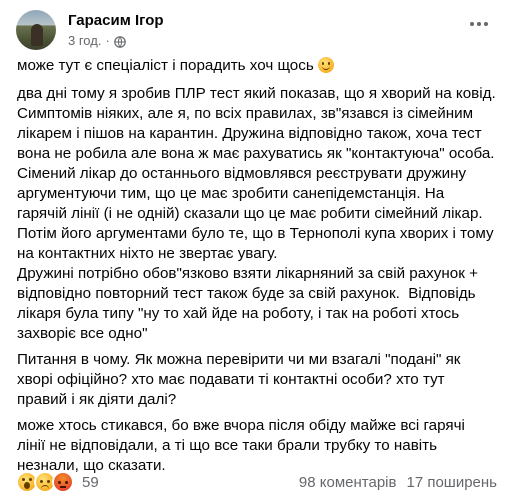  What do you see at coordinates (84, 40) in the screenshot?
I see `post-time: 3 год.` at bounding box center [84, 40].